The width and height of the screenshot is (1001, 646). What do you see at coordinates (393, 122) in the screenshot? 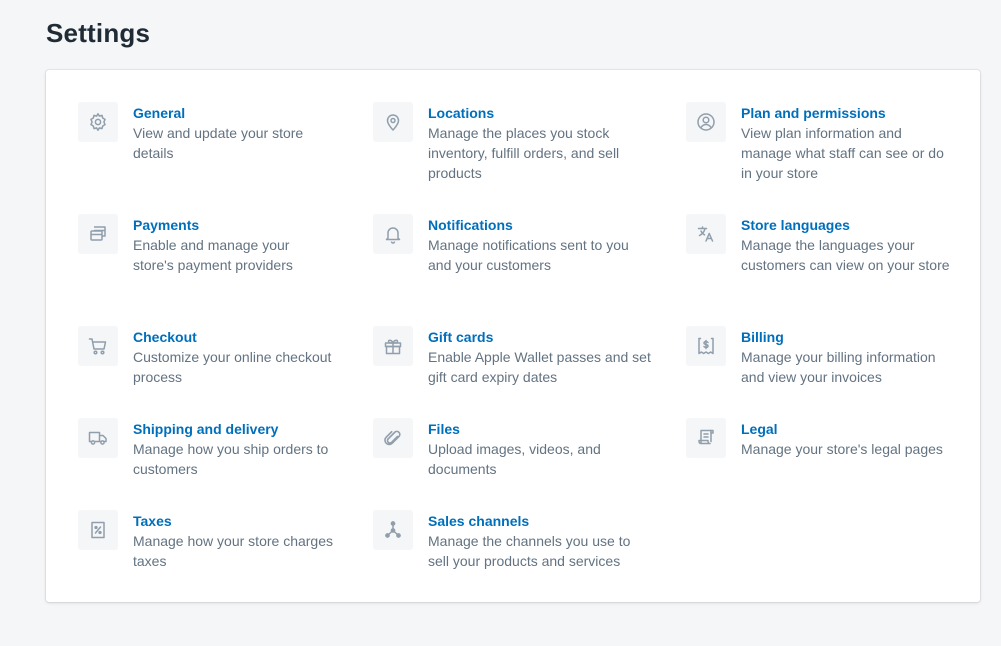
I see `location-pin-icon` at bounding box center [393, 122].